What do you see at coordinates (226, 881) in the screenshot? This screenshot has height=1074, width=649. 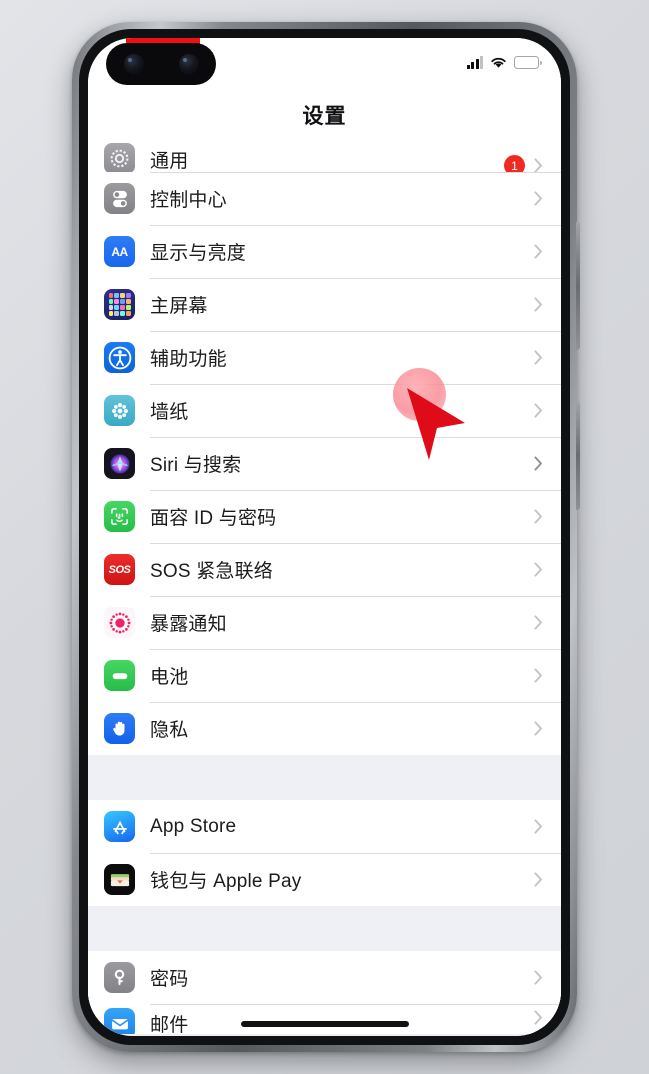 I see `settings-row-label: 钱包与 Apple Pay` at bounding box center [226, 881].